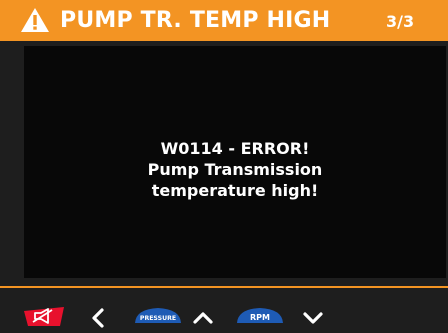 Image resolution: width=448 pixels, height=333 pixels. Describe the element at coordinates (235, 148) in the screenshot. I see `error-code-line: W0114 - ERROR!` at that location.